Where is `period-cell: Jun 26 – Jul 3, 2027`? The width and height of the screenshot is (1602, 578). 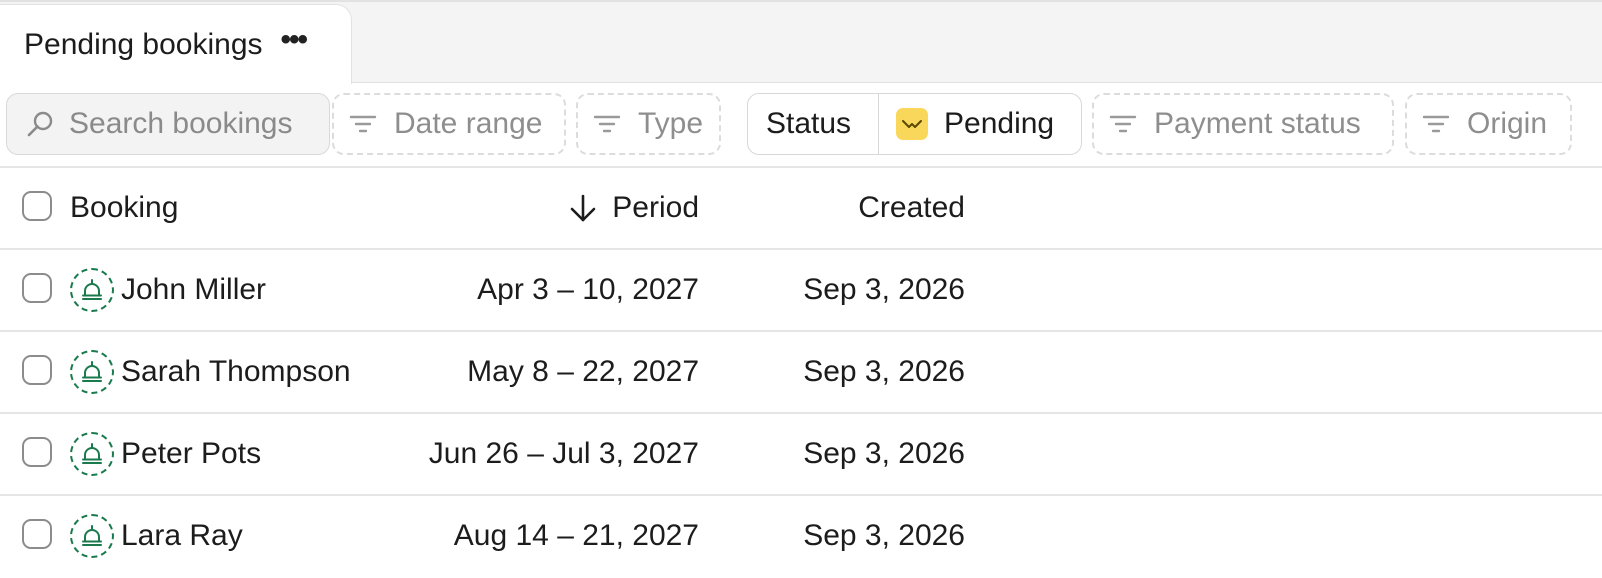 period-cell: Jun 26 – Jul 3, 2027 is located at coordinates (563, 453).